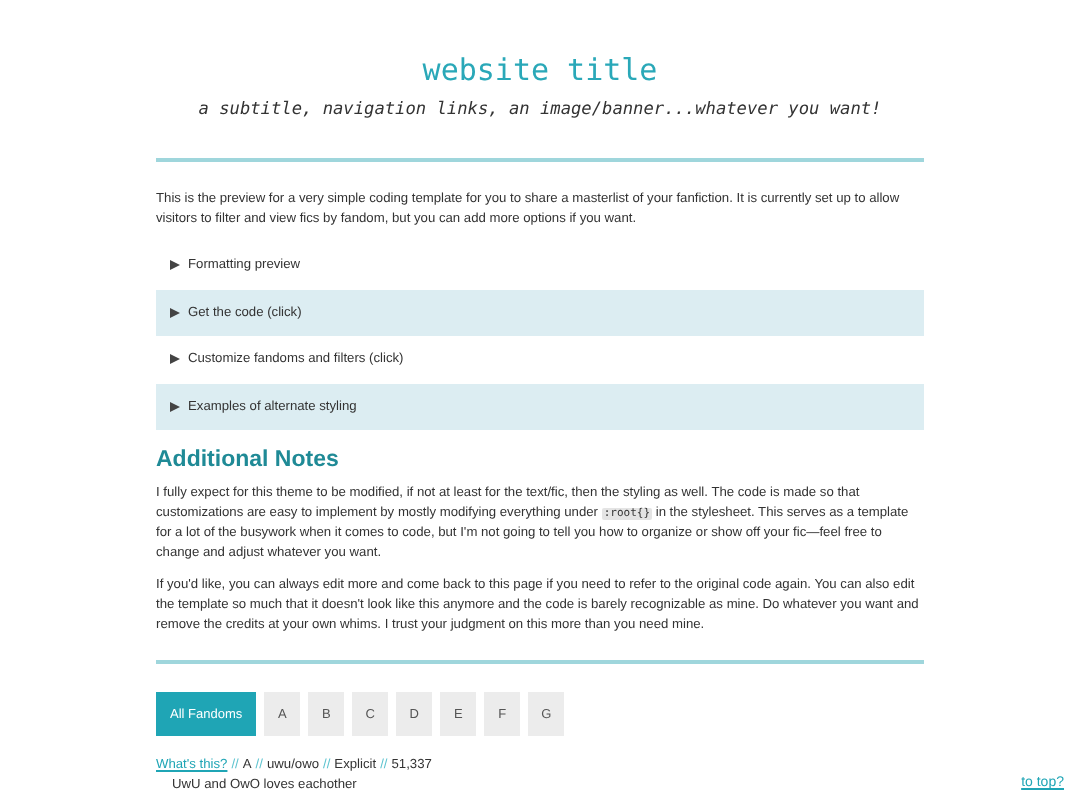 The height and width of the screenshot is (810, 1080). Describe the element at coordinates (248, 460) in the screenshot. I see `notes-heading: Additional Notes` at that location.